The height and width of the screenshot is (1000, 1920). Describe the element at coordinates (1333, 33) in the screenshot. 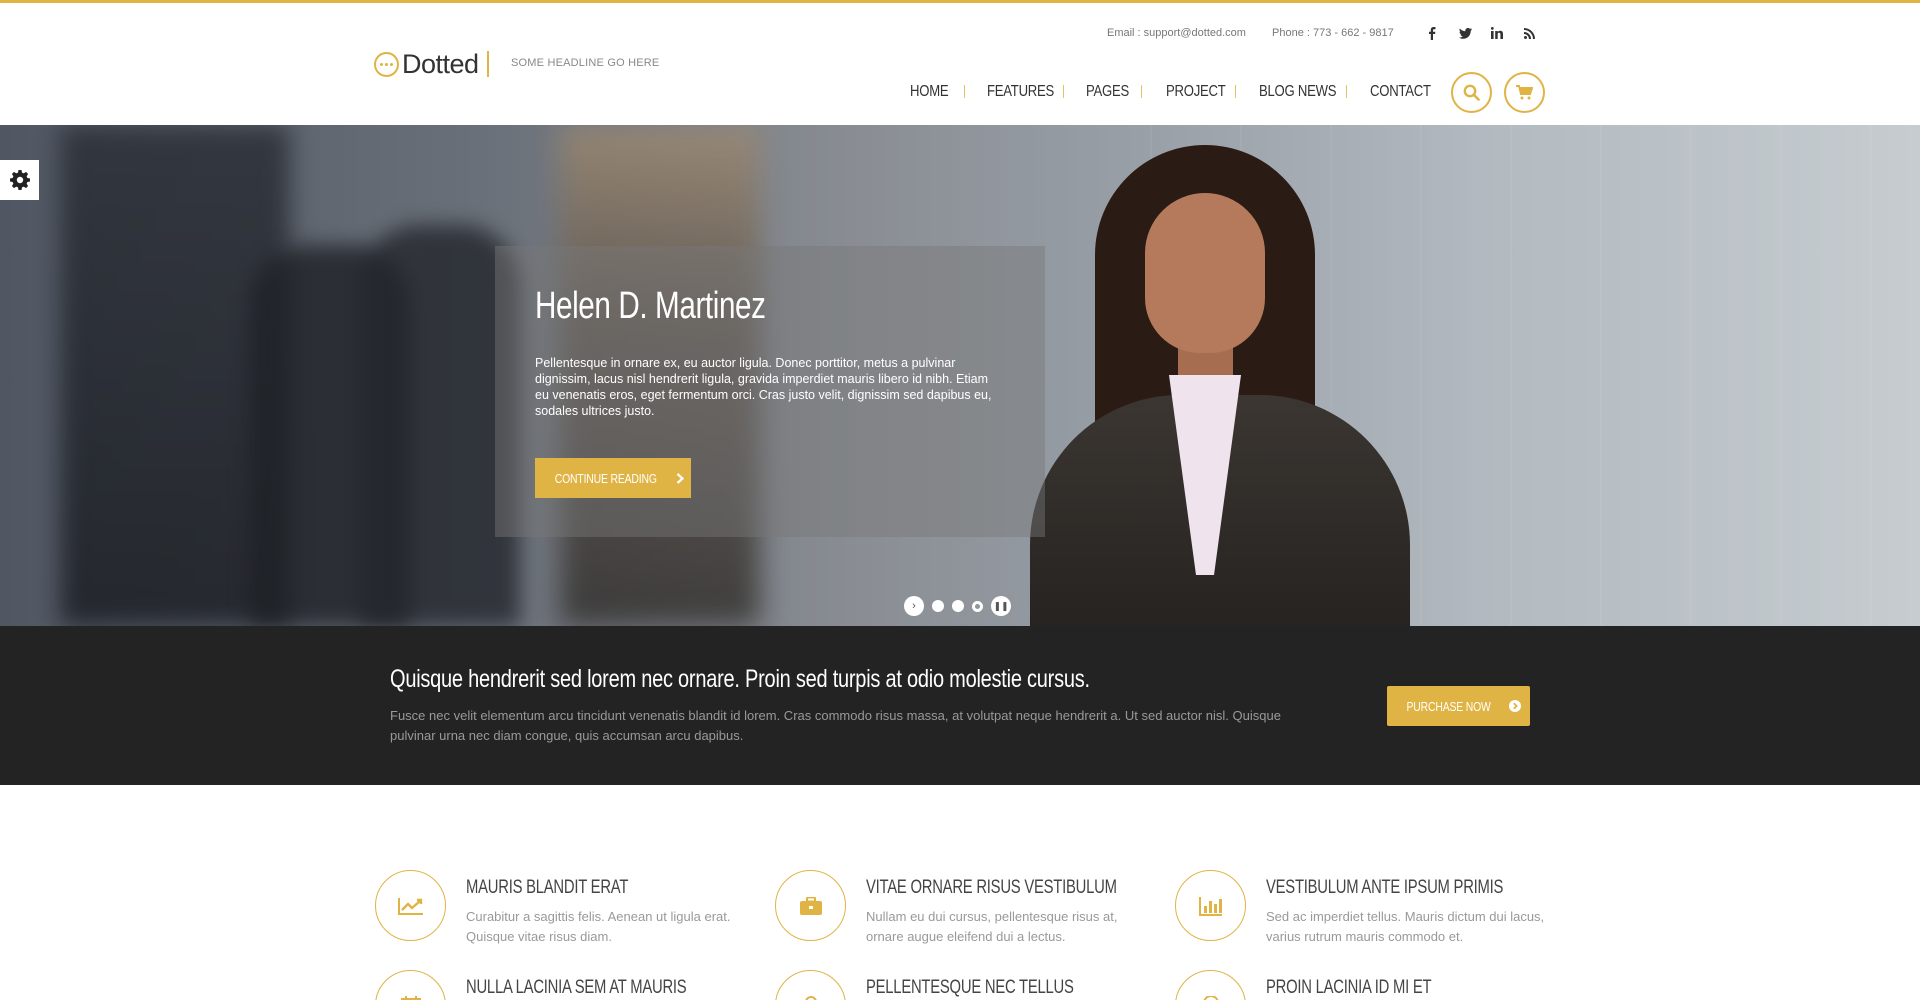

I see `phone-info: Phone : 773 - 662 - 9817` at that location.